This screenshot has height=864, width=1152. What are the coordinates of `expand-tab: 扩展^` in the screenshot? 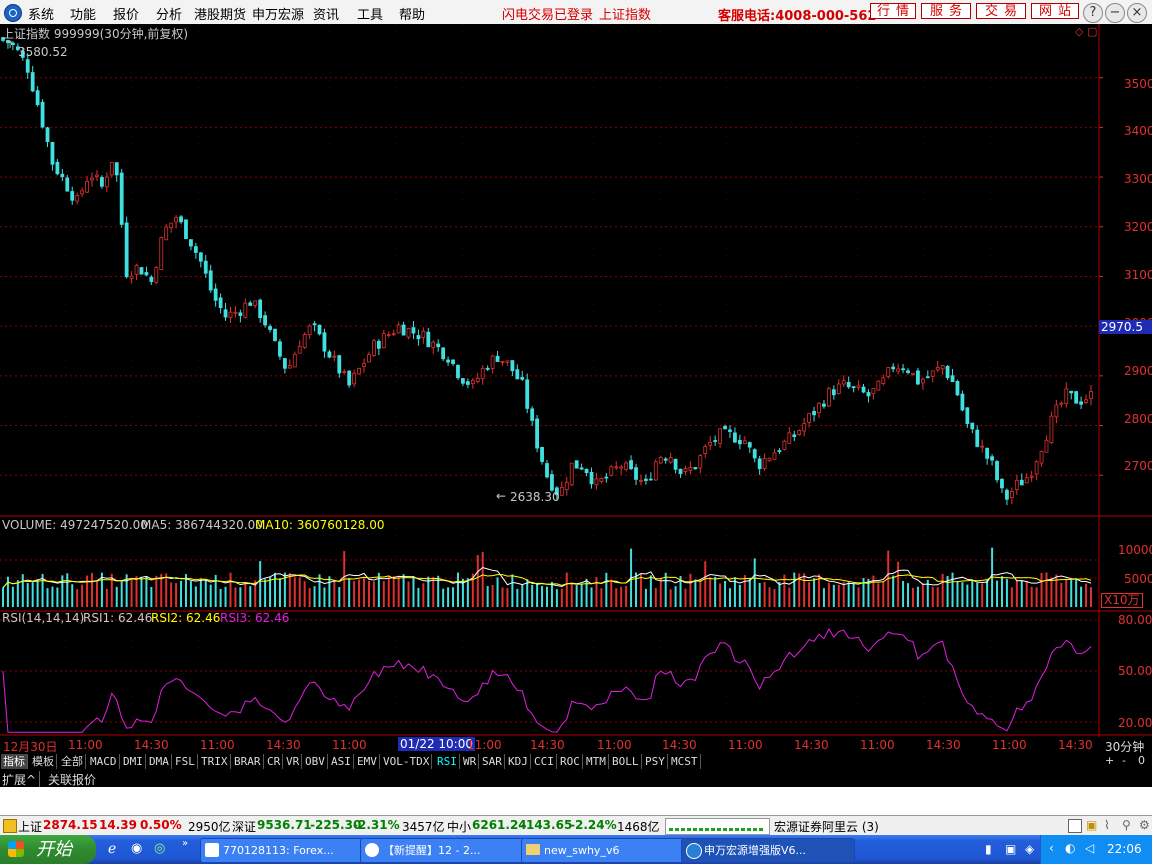 It's located at (21, 779).